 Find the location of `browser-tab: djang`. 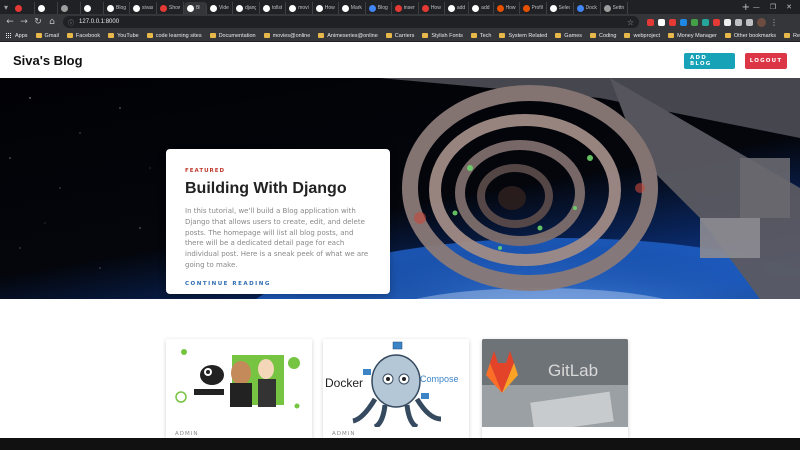

browser-tab: djang is located at coordinates (246, 8).